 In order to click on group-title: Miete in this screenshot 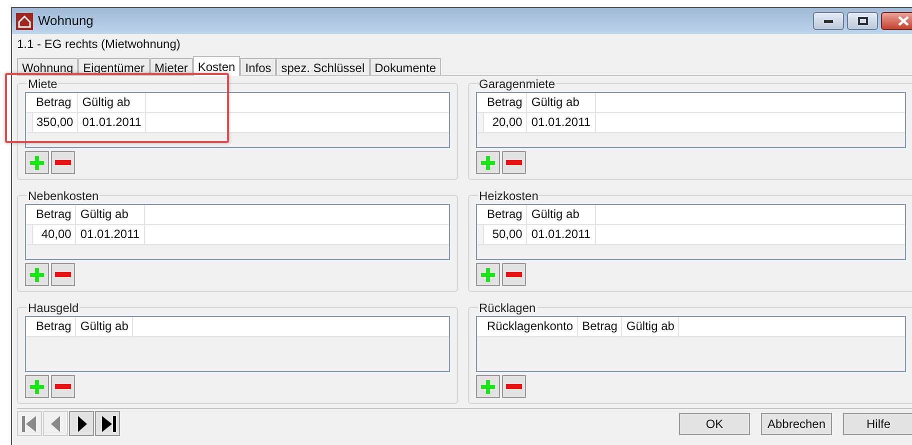, I will do `click(43, 84)`.